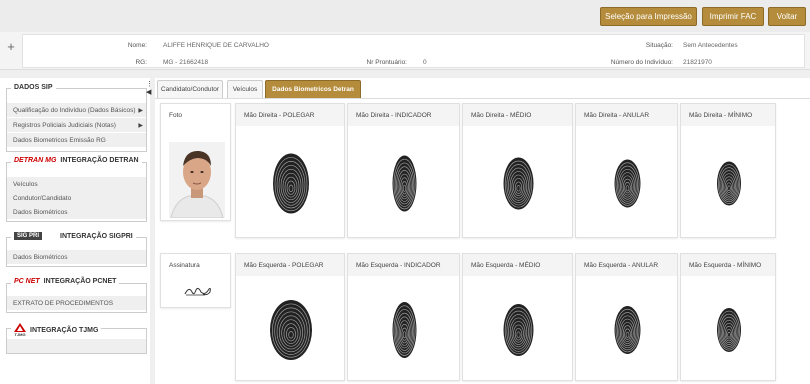 The image size is (810, 384). I want to click on photo-cell: Foto, so click(195, 162).